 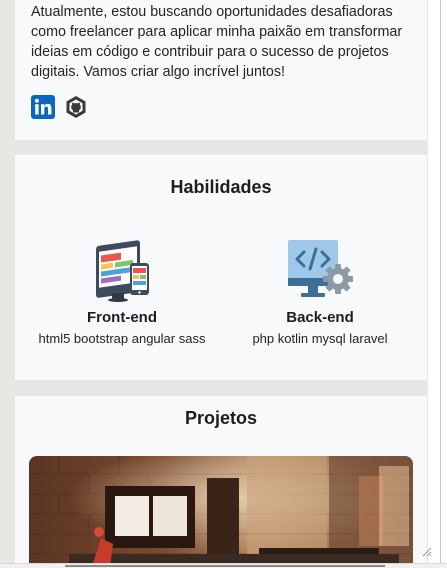 What do you see at coordinates (320, 317) in the screenshot?
I see `skill-name: Back-end` at bounding box center [320, 317].